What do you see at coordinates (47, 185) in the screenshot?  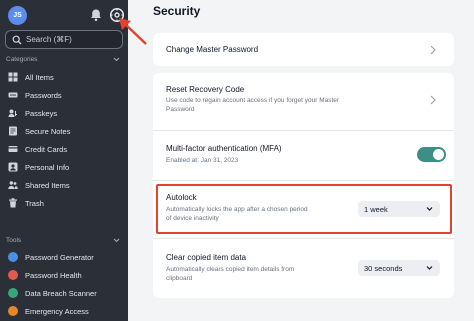 I see `sidebar-item-label: Shared Items` at bounding box center [47, 185].